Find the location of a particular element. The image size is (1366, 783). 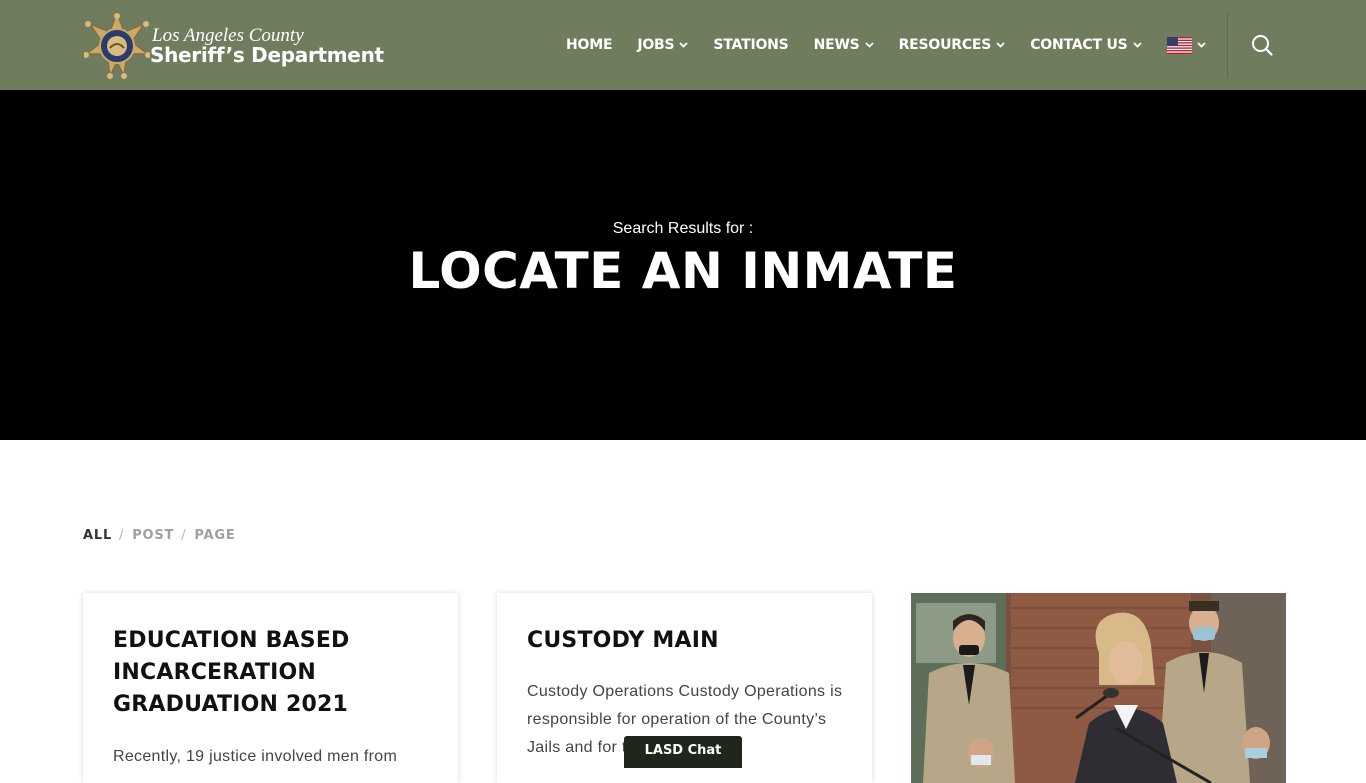

sheriff-star-badge-icon is located at coordinates (117, 44).